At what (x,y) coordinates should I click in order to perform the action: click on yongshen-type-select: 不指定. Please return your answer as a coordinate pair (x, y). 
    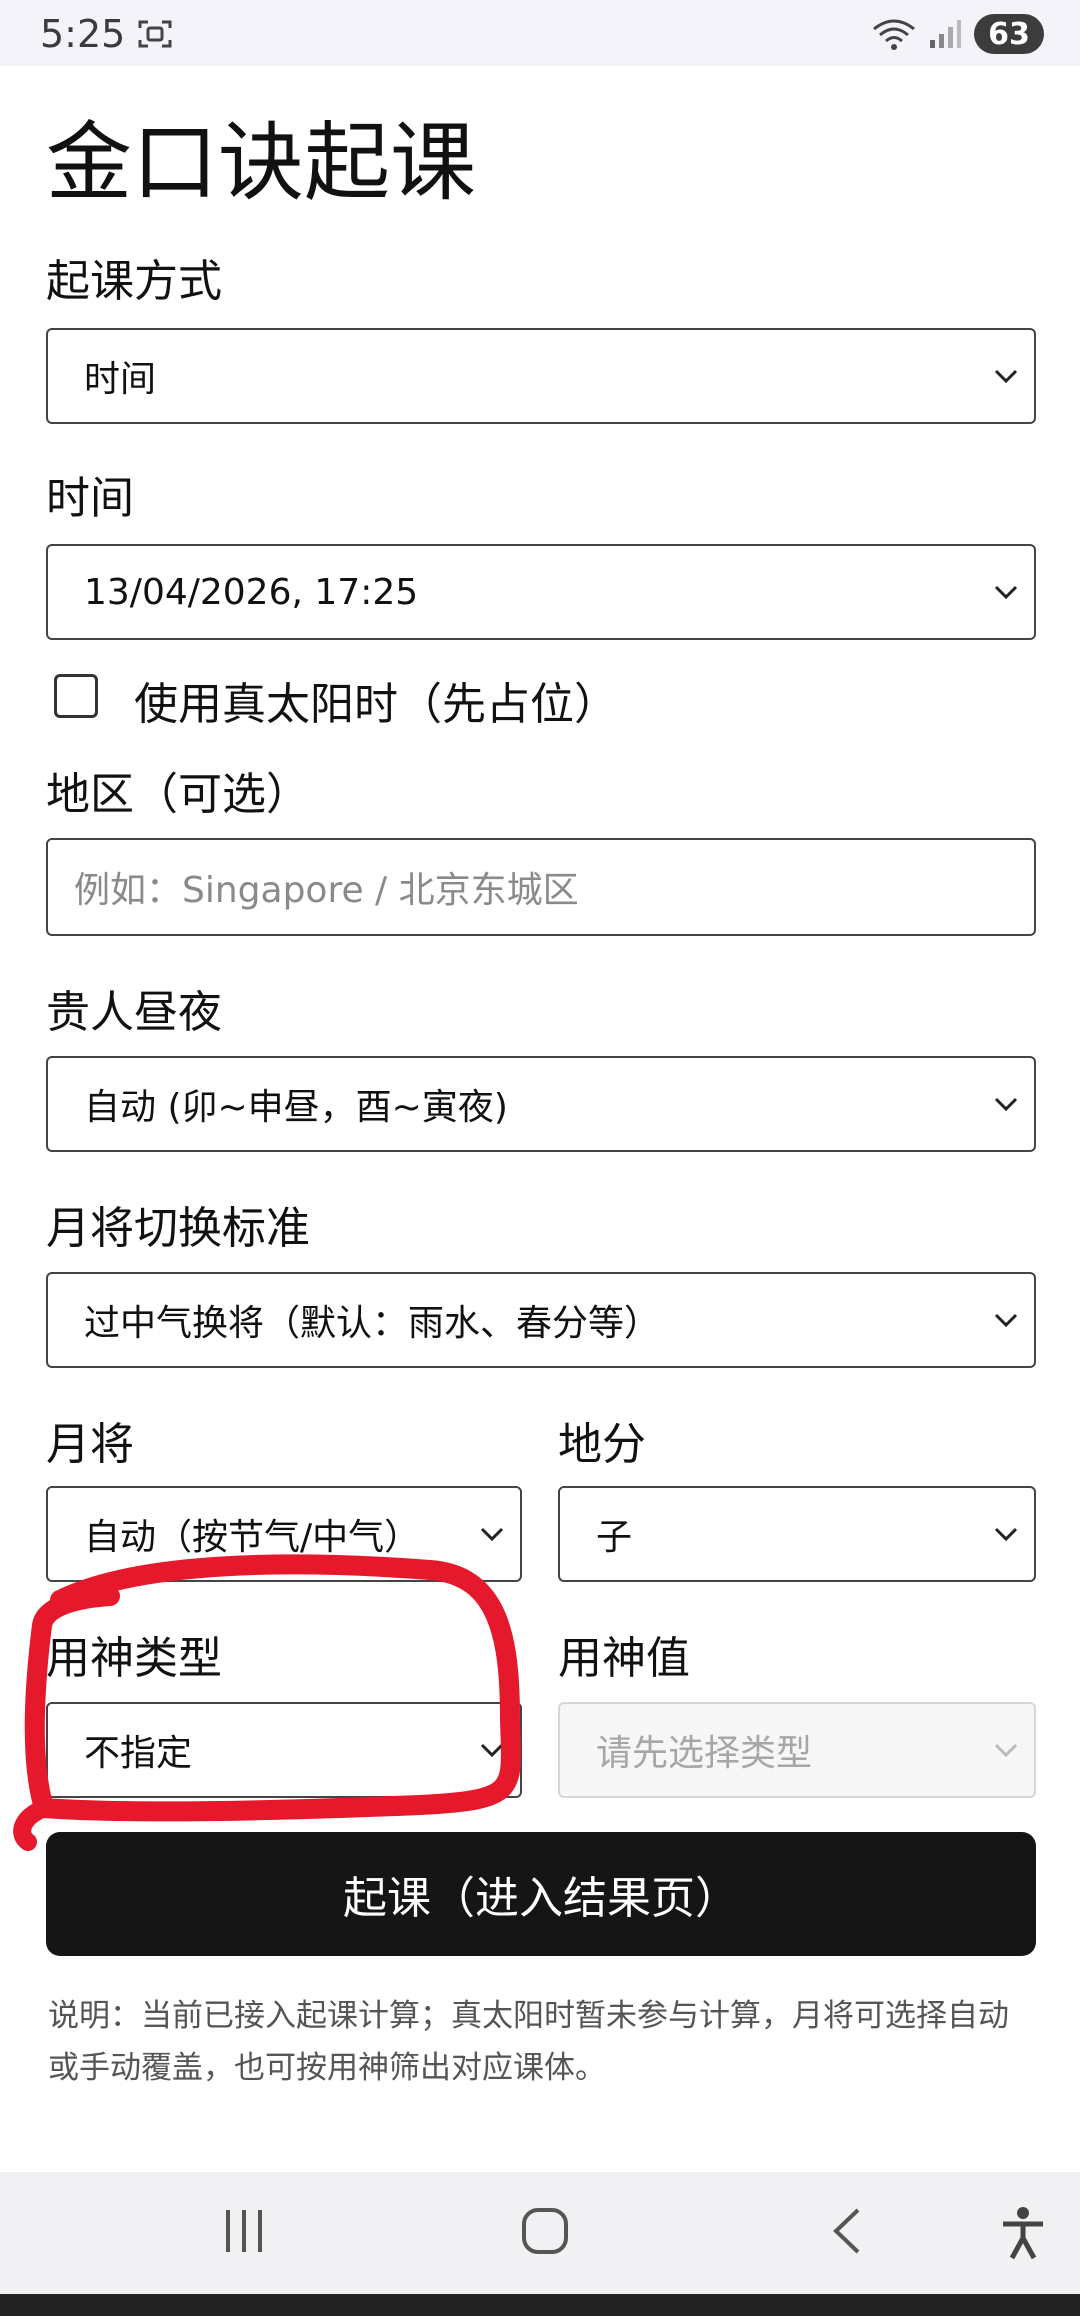
    Looking at the image, I should click on (284, 1750).